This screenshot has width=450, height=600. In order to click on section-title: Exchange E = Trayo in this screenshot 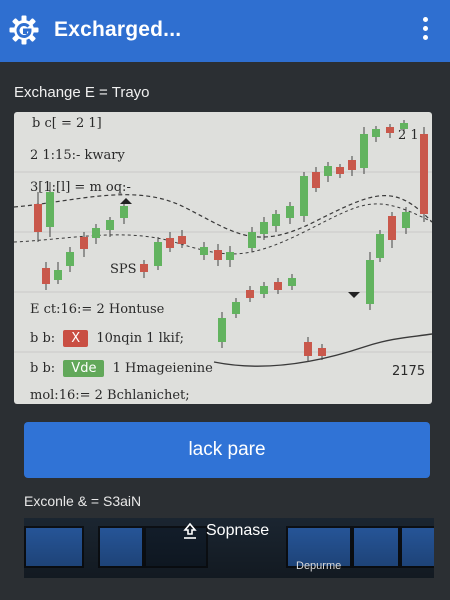, I will do `click(82, 92)`.